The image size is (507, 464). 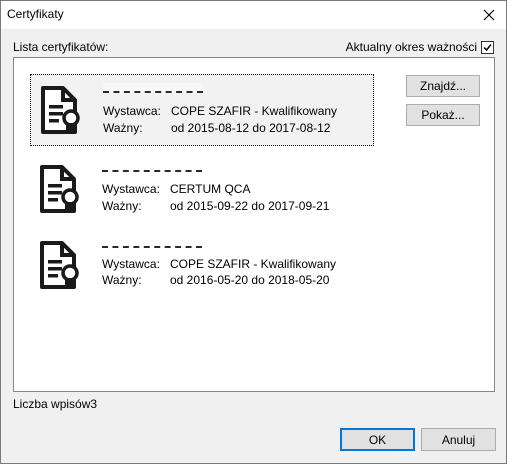 I want to click on validity-value: od 2016-05-20 do 2018-05-20, so click(x=250, y=280).